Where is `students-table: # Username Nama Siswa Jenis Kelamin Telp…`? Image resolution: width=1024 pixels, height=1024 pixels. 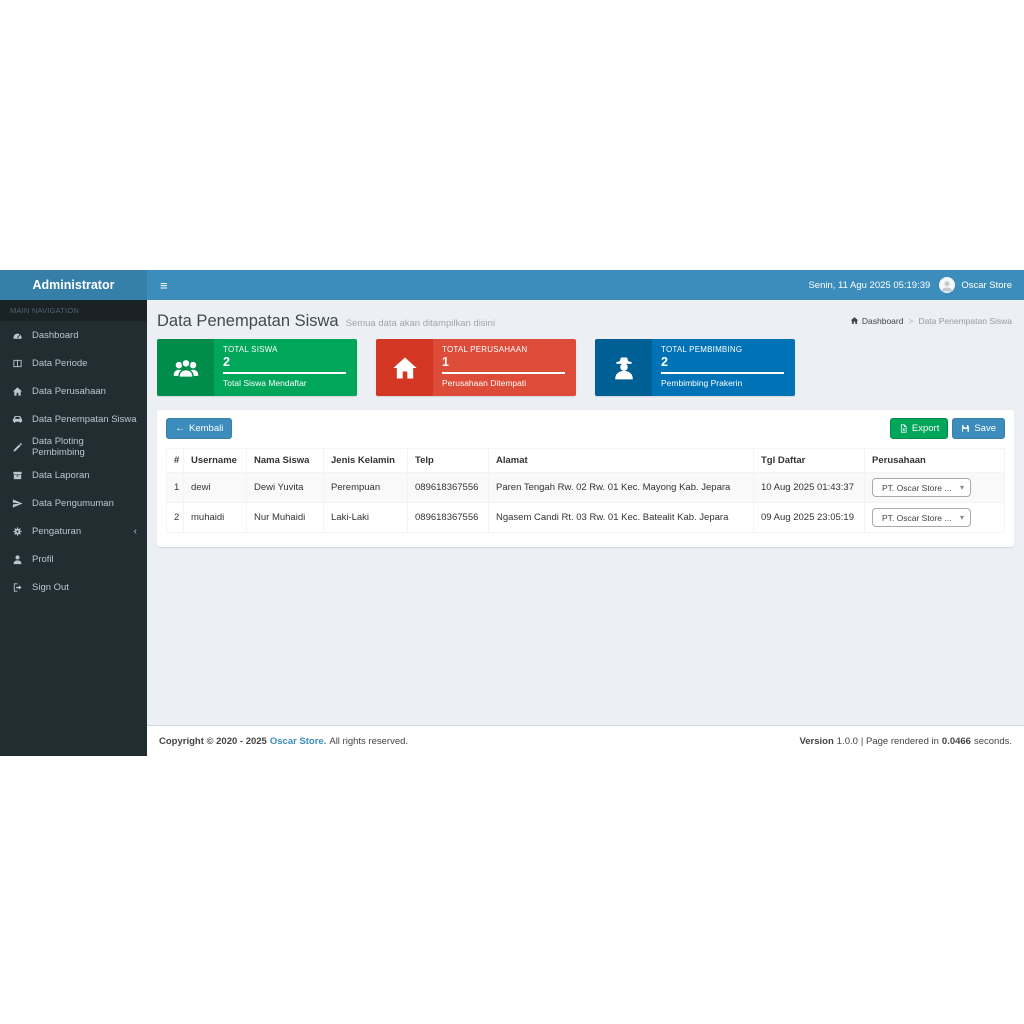
students-table: # Username Nama Siswa Jenis Kelamin Telp… is located at coordinates (585, 490).